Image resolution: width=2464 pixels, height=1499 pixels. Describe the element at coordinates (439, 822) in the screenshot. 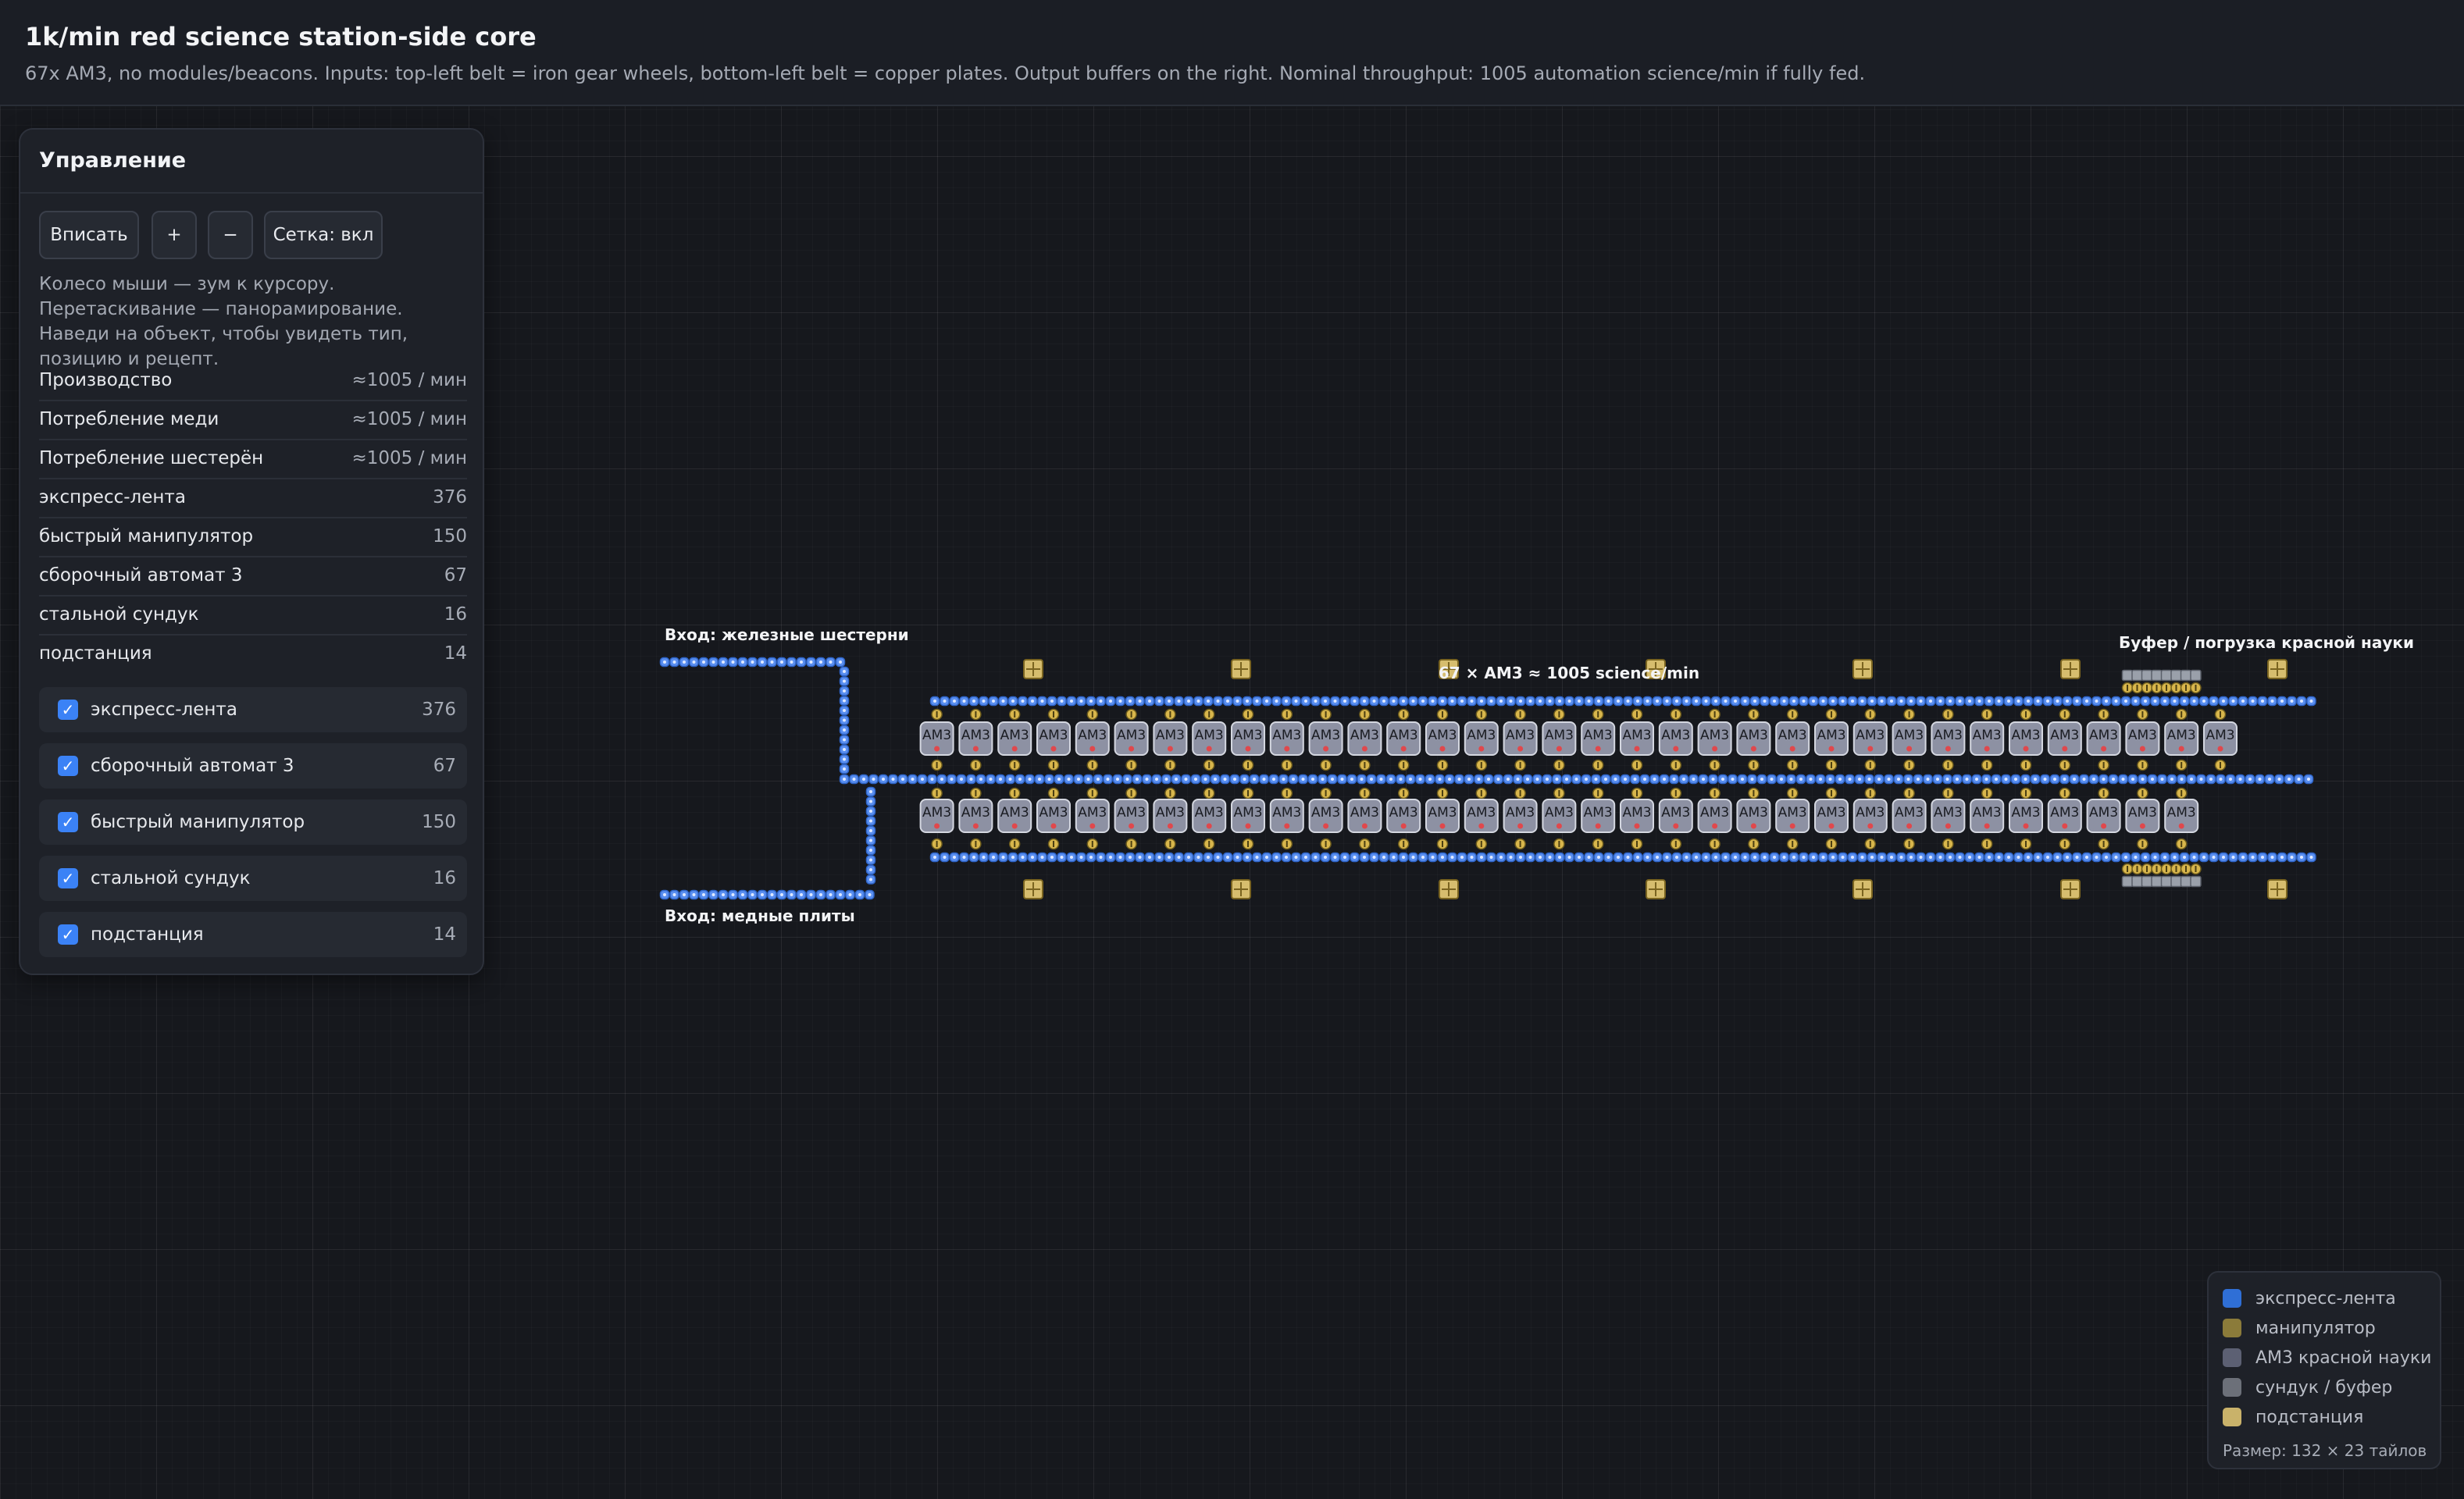

I see `toggle-count: 150` at that location.